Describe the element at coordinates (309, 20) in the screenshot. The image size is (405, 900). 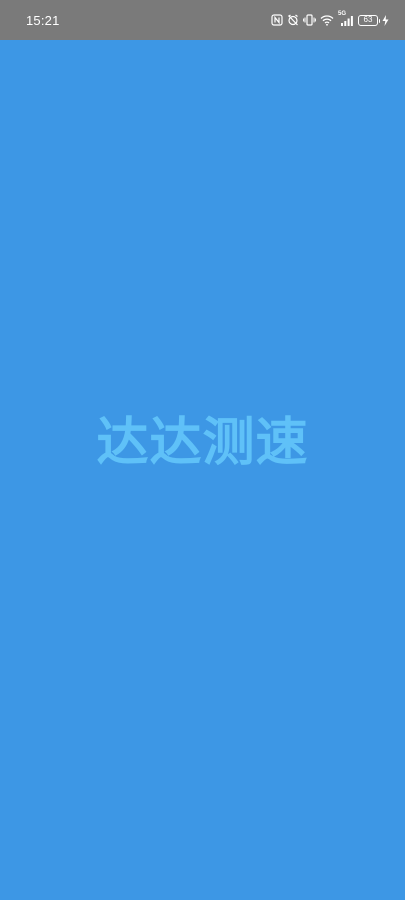
I see `vibrate-icon` at that location.